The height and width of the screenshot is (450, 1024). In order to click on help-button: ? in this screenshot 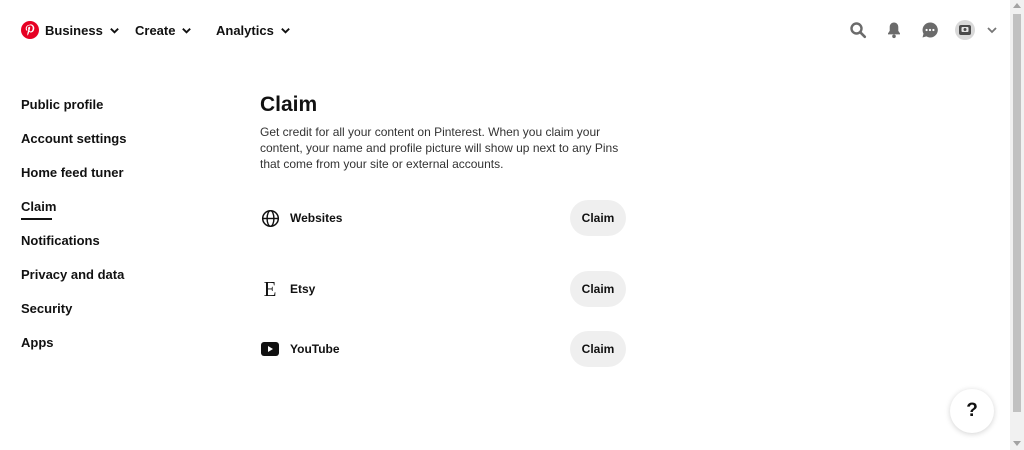, I will do `click(972, 411)`.